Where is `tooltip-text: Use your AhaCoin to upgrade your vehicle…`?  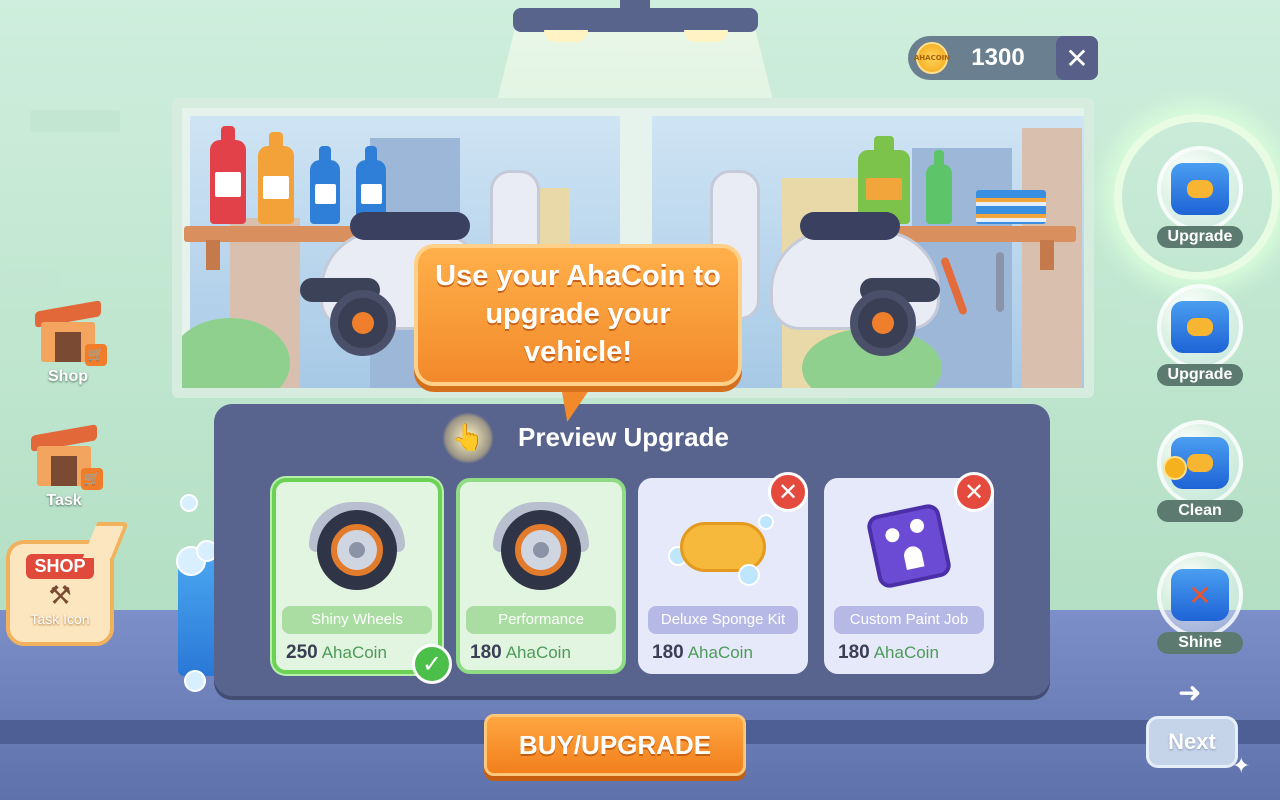 tooltip-text: Use your AhaCoin to upgrade your vehicle… is located at coordinates (578, 314).